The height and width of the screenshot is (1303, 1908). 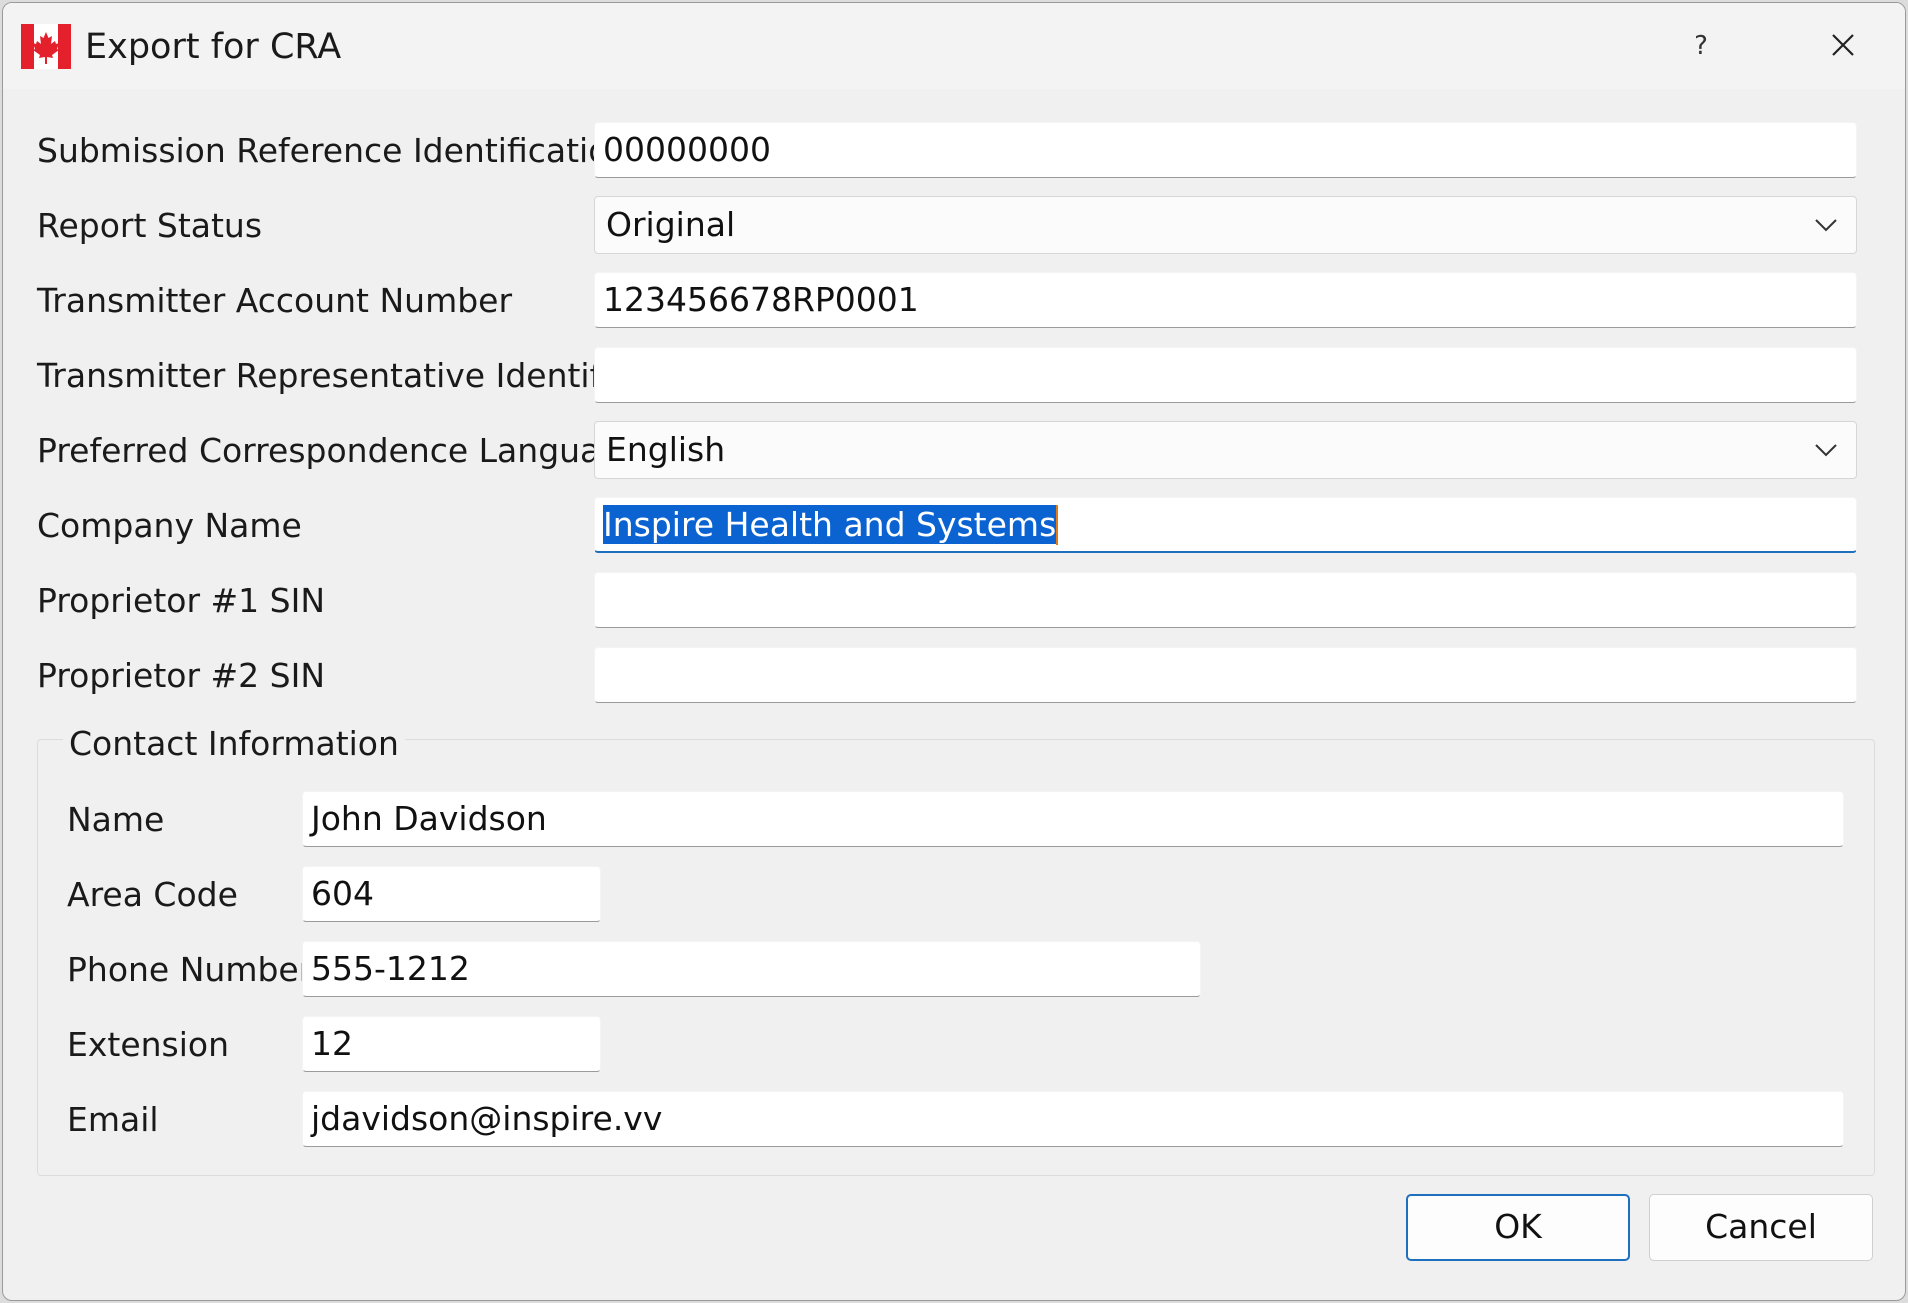 What do you see at coordinates (451, 894) in the screenshot?
I see `area-code-input: 604` at bounding box center [451, 894].